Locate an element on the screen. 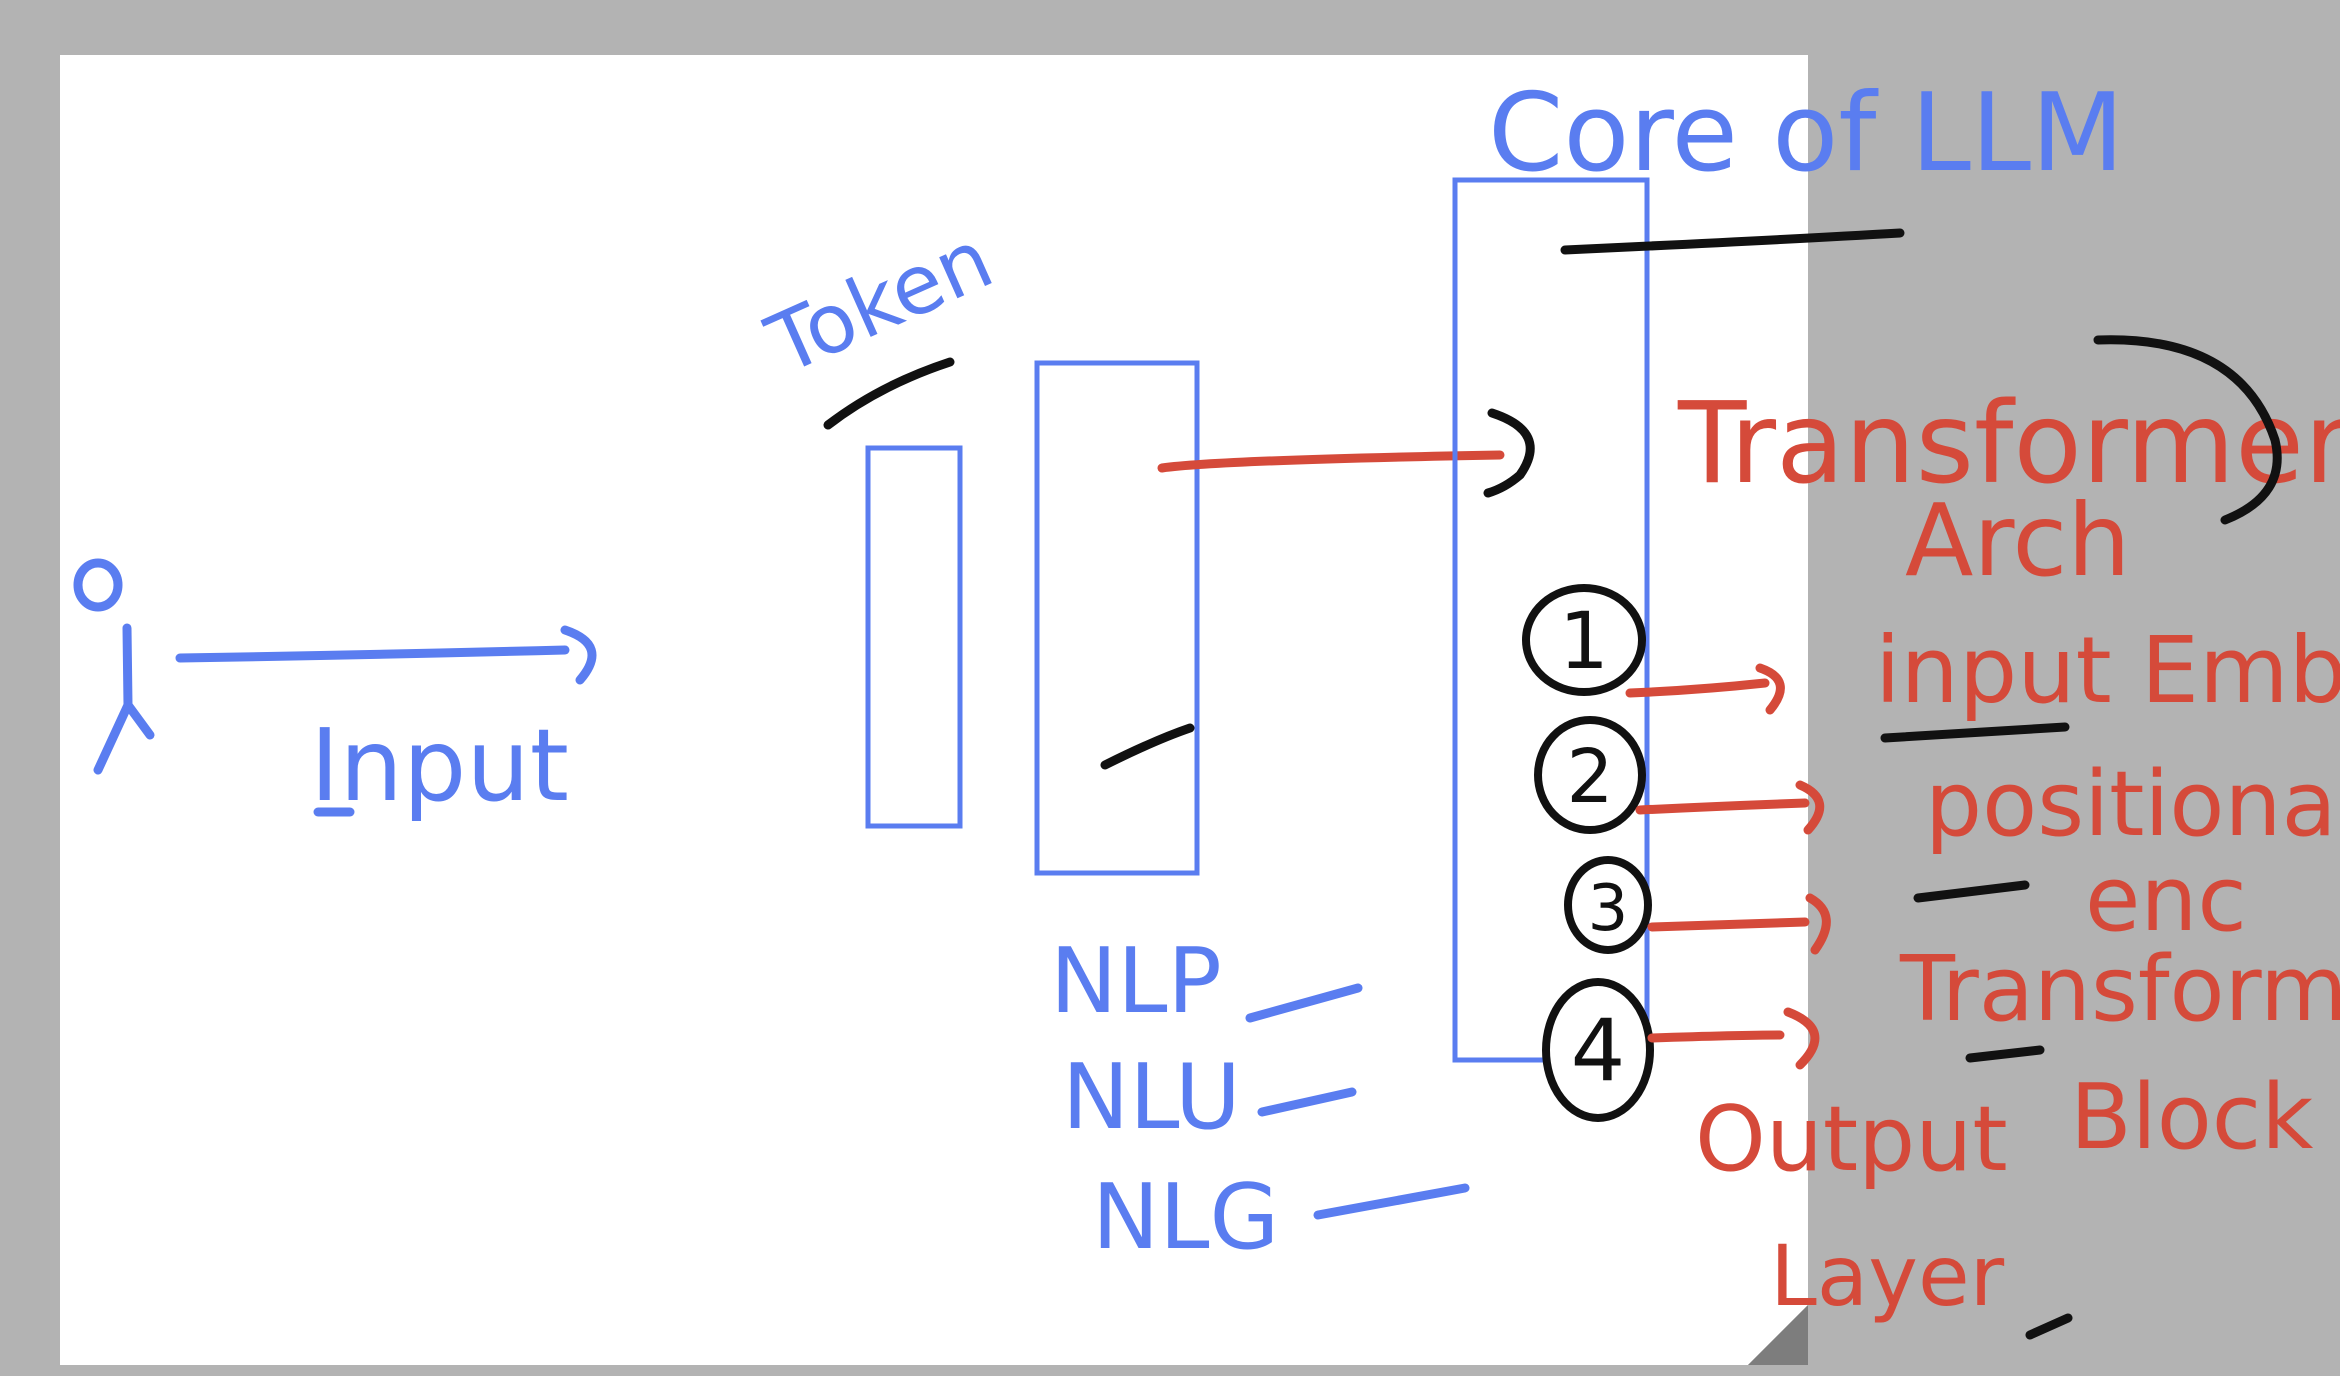 The image size is (2340, 1376). step-4-number: 4 is located at coordinates (1598, 1051).